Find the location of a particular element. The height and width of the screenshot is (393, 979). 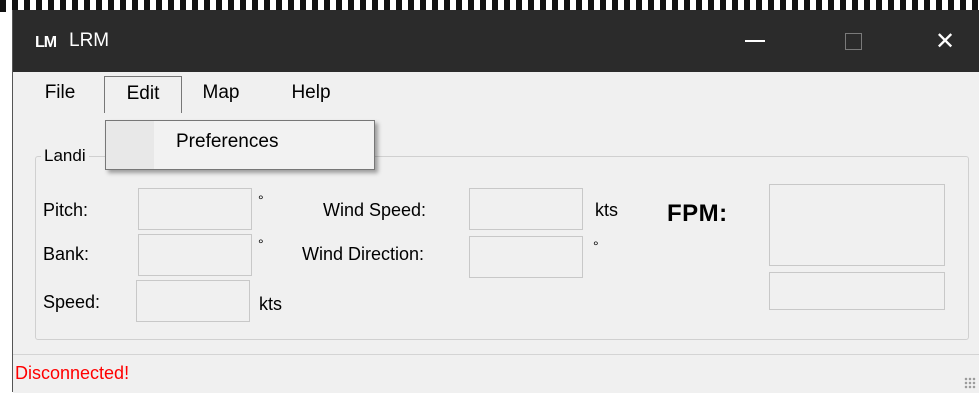

menu-help: Help is located at coordinates (311, 92).